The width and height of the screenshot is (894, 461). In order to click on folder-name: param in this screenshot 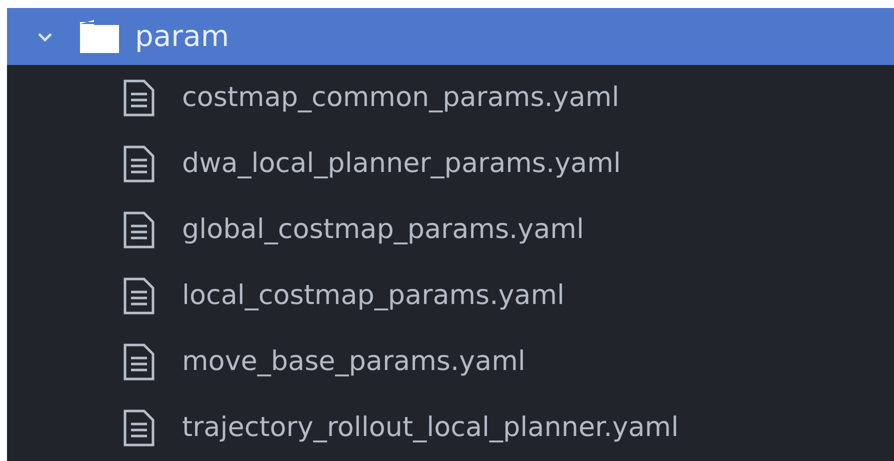, I will do `click(182, 36)`.